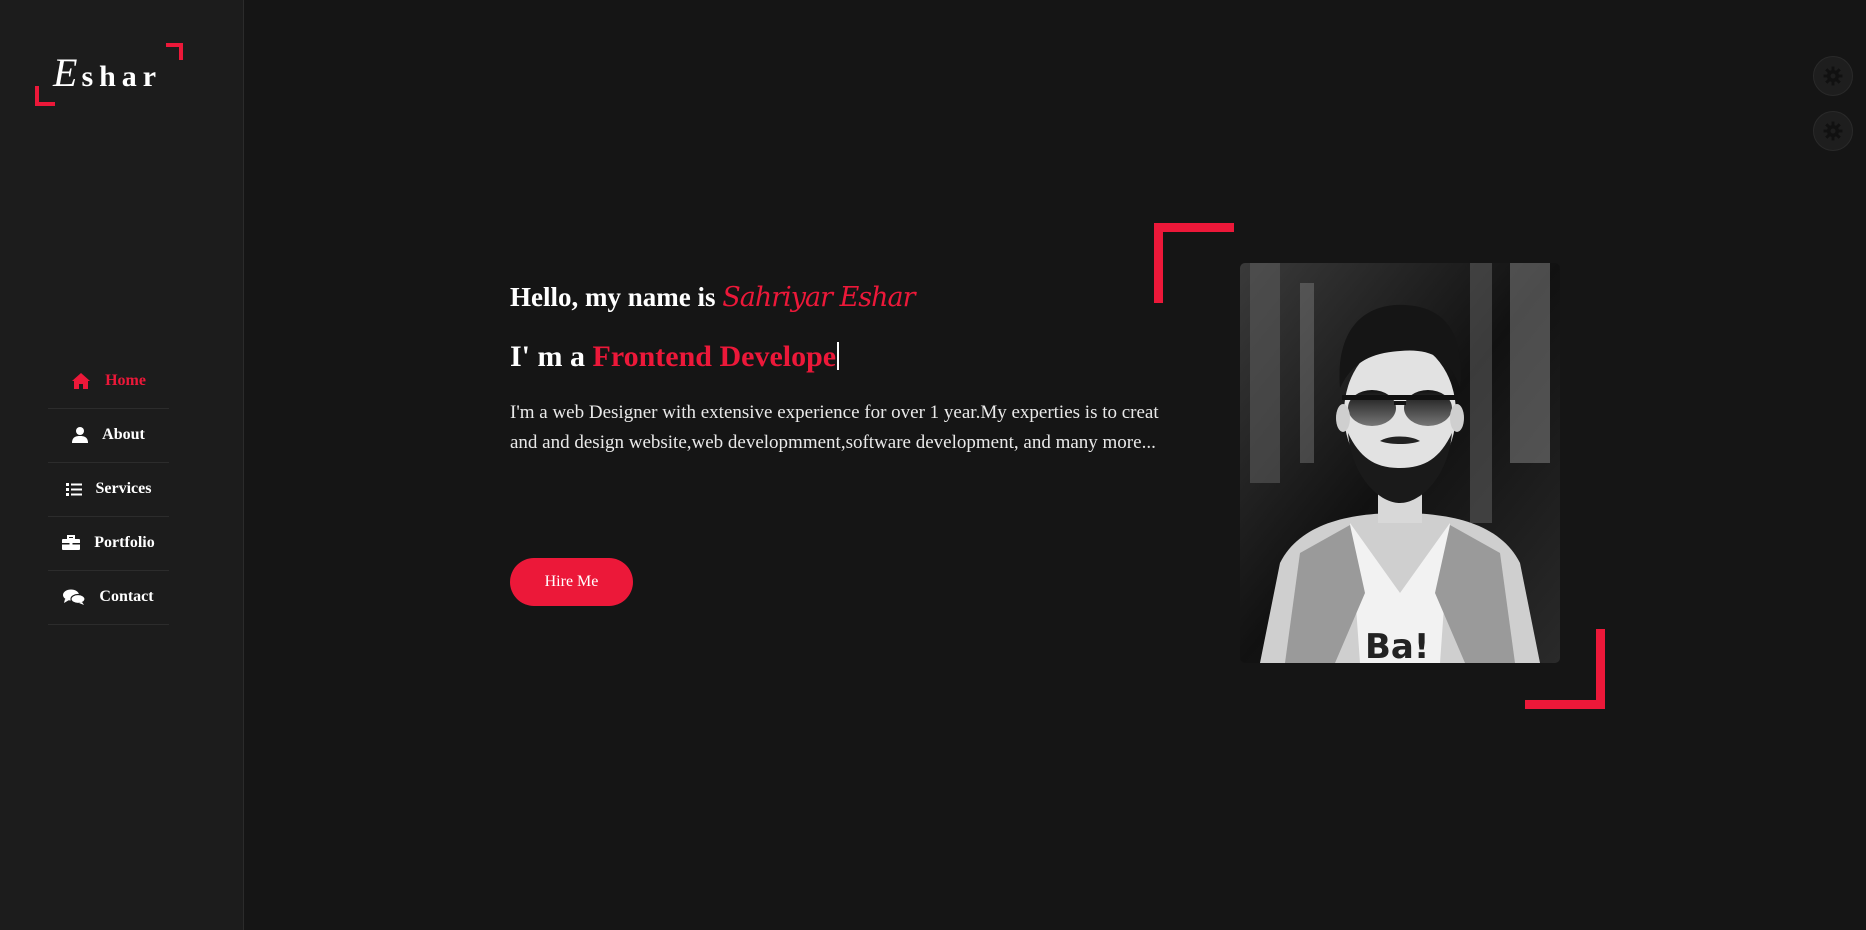 The height and width of the screenshot is (930, 1866). I want to click on svg-text: Ba!, so click(1397, 645).